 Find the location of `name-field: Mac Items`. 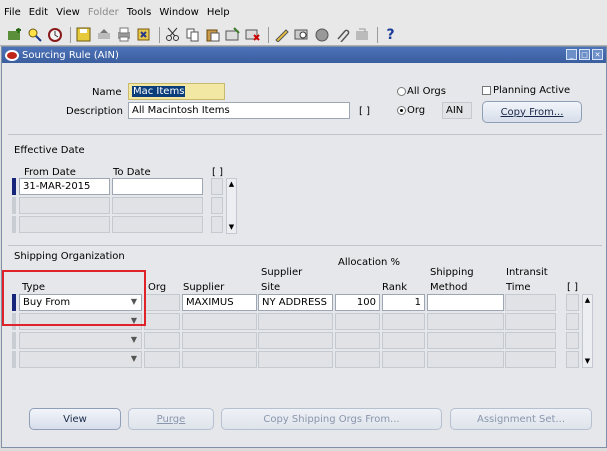

name-field: Mac Items is located at coordinates (176, 91).